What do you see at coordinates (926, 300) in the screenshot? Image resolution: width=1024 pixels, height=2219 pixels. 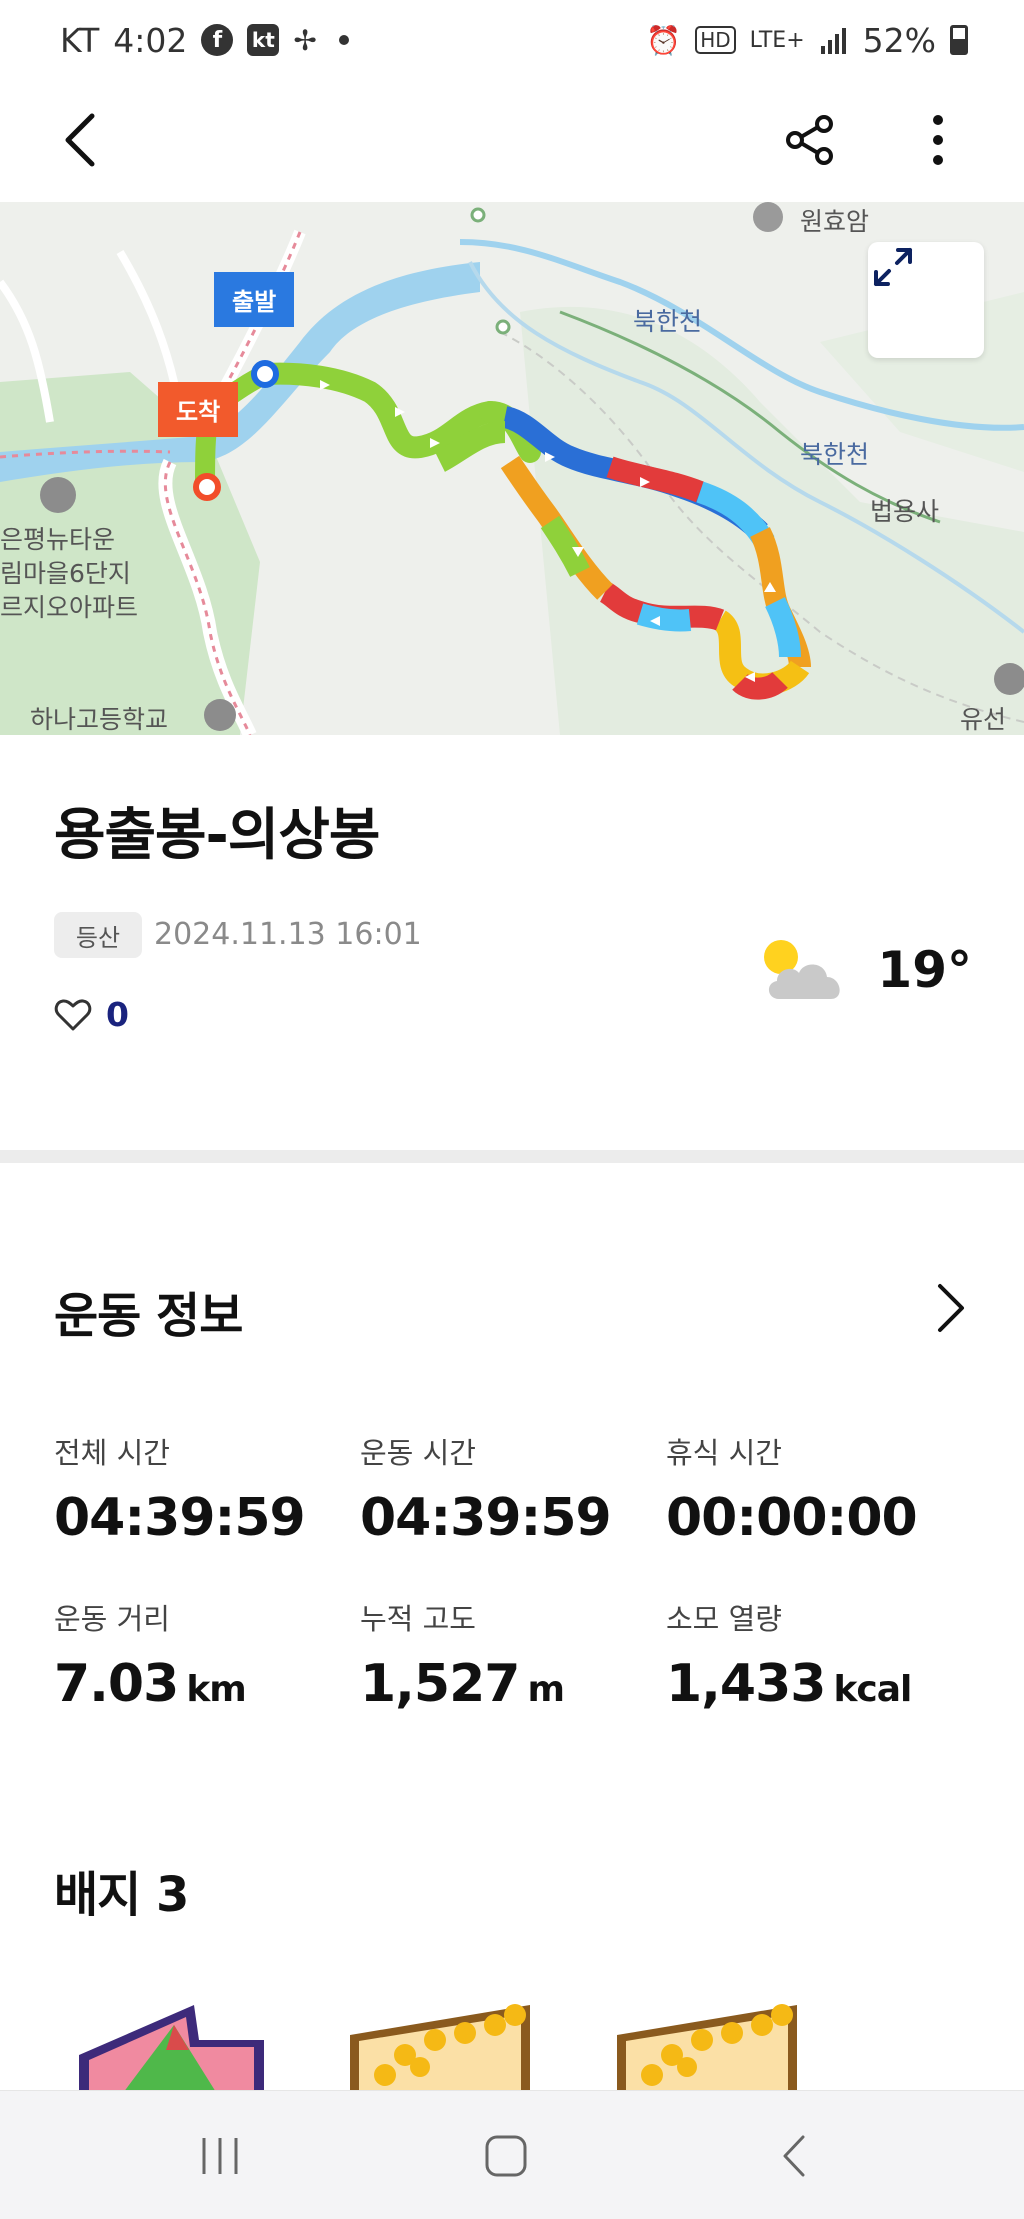 I see `expand-map-button` at bounding box center [926, 300].